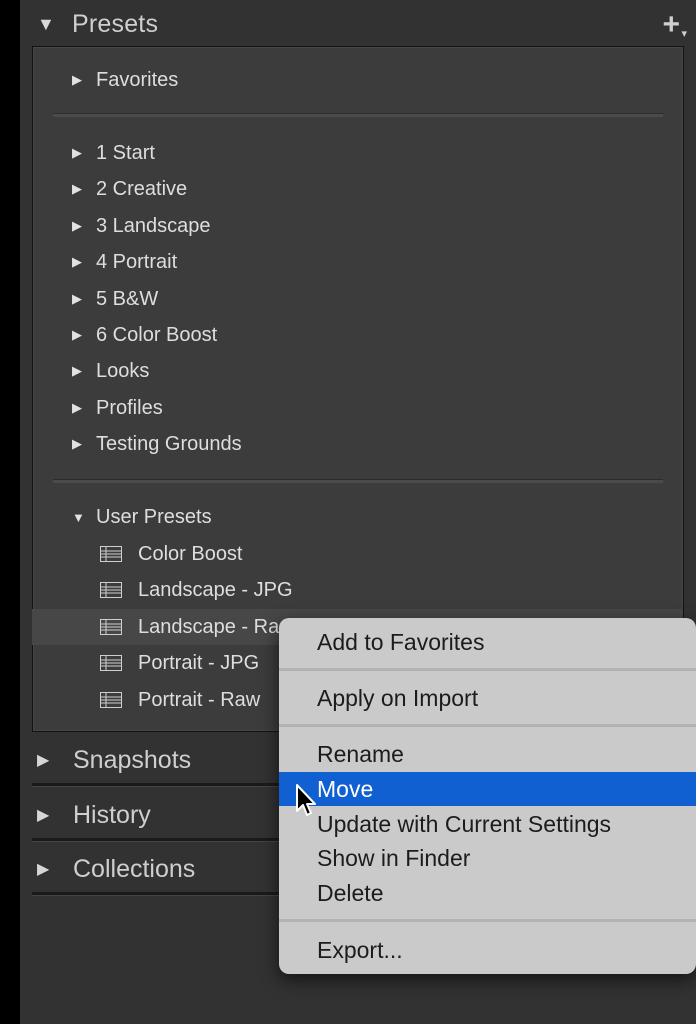  I want to click on preset-label: Landscape - JPG, so click(215, 589).